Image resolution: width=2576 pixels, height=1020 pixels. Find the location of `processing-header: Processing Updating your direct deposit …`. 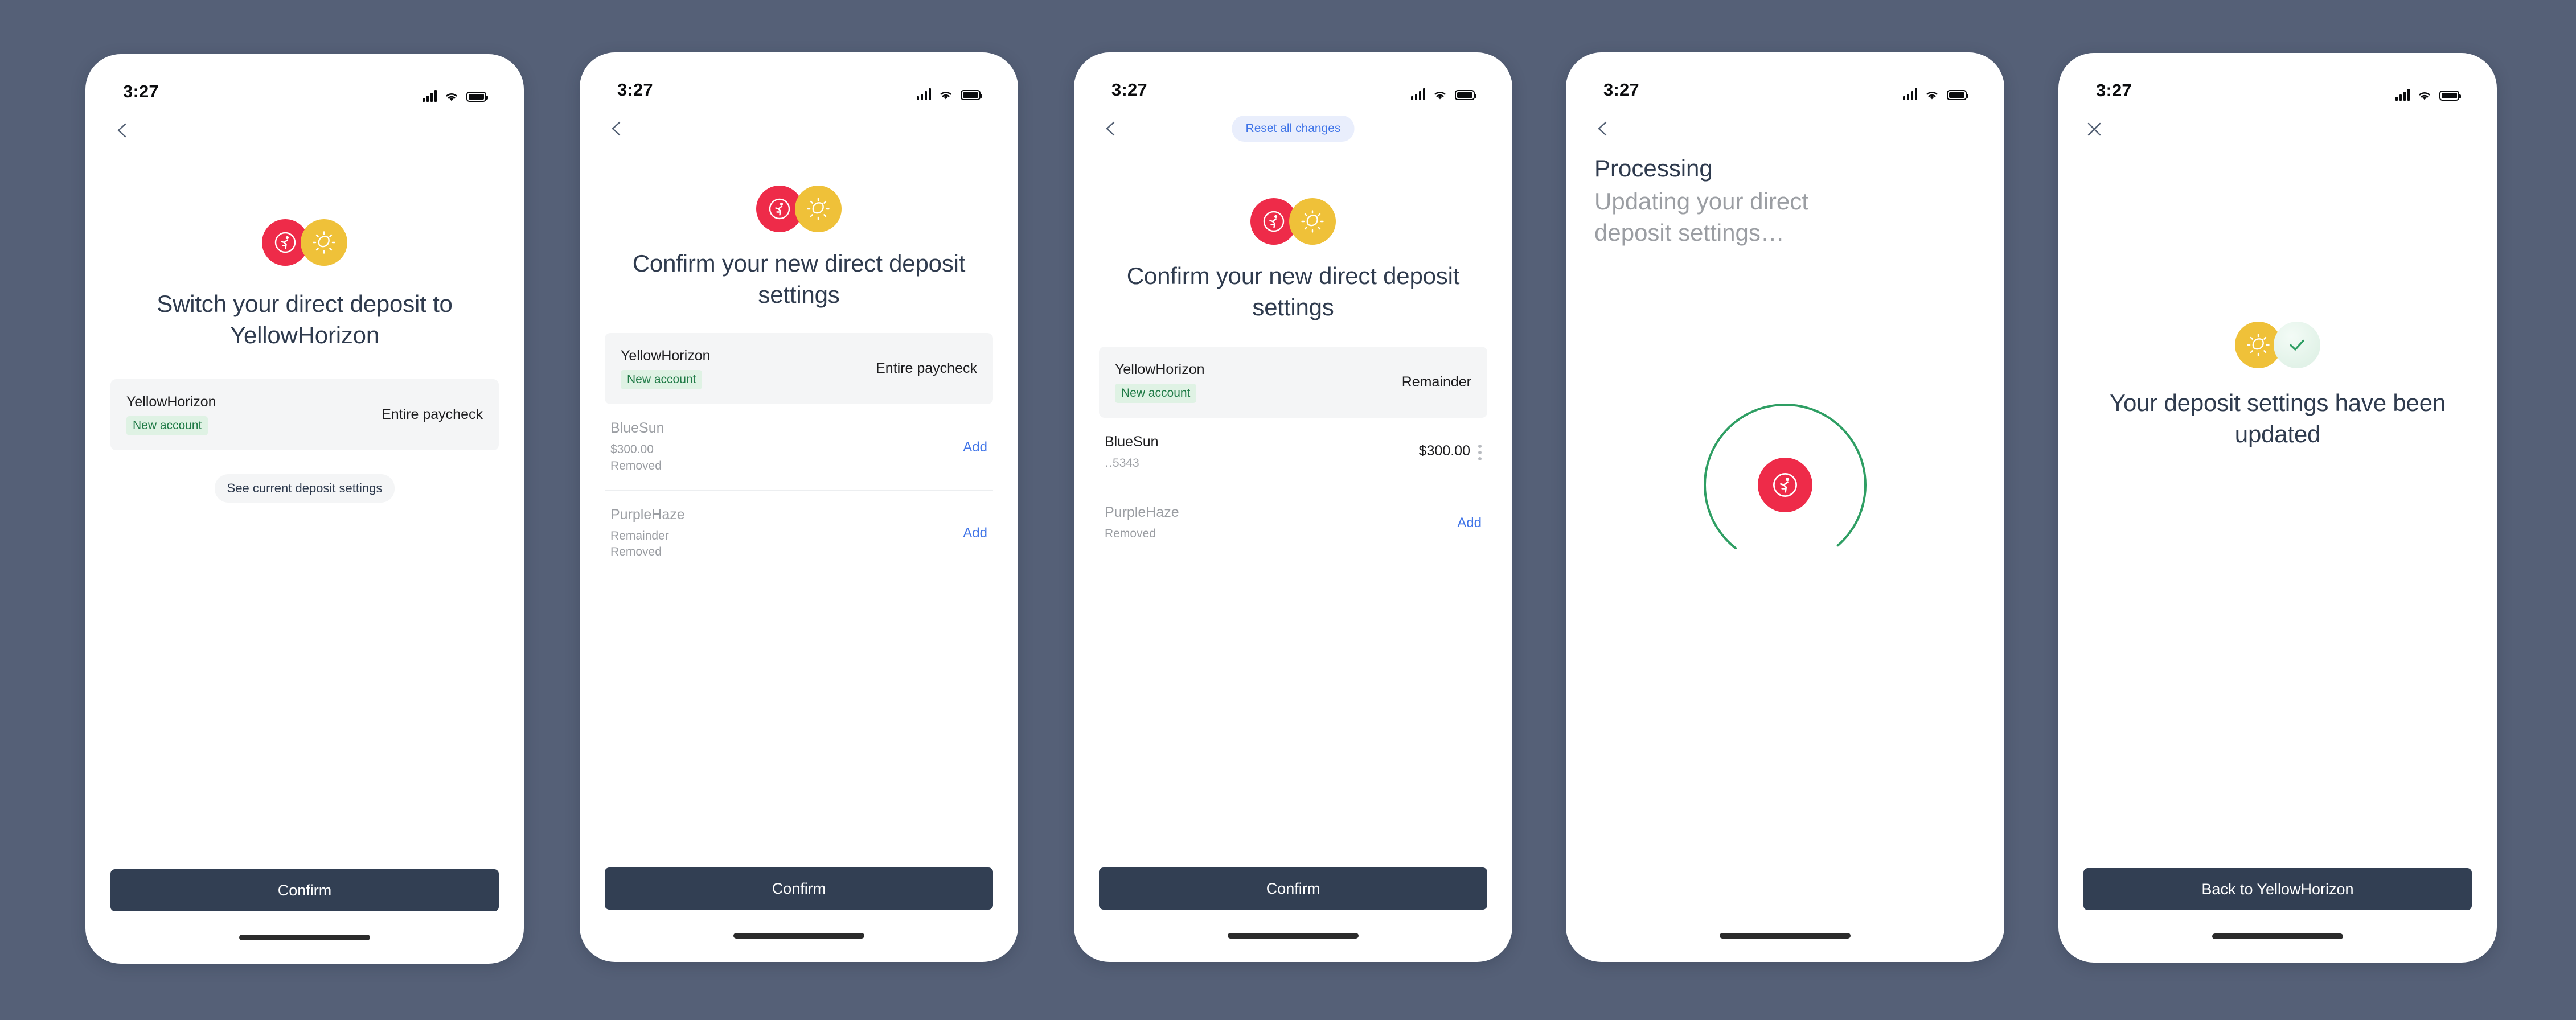

processing-header: Processing Updating your direct deposit … is located at coordinates (1785, 199).